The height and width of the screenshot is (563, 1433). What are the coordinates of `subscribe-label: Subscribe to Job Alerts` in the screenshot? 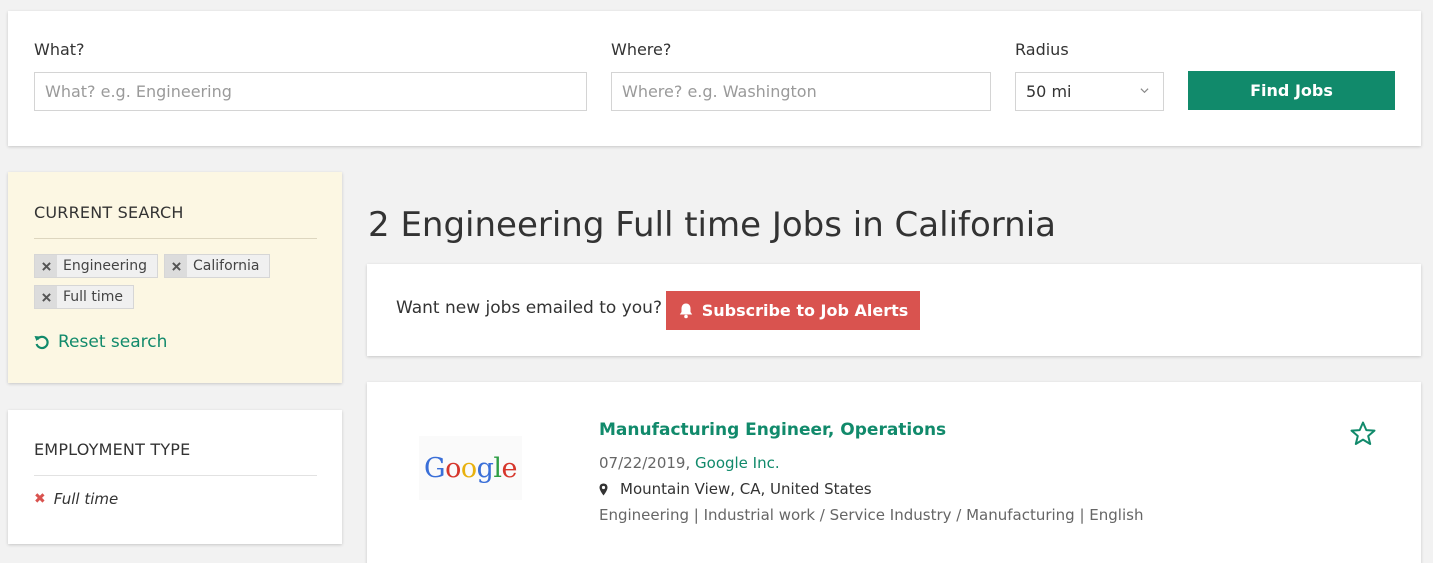 It's located at (805, 310).